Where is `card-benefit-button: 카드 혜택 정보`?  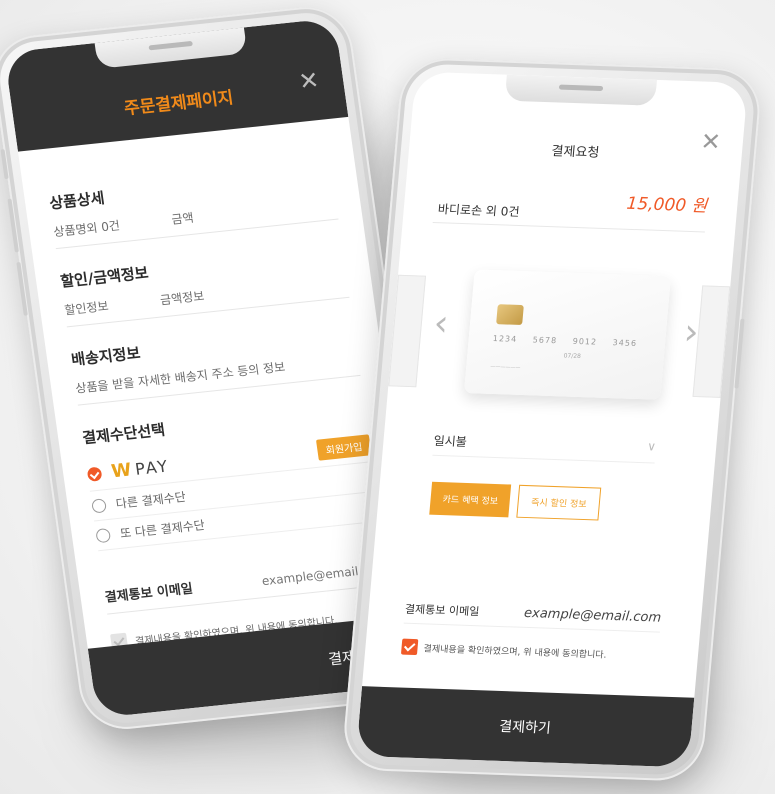
card-benefit-button: 카드 혜택 정보 is located at coordinates (470, 499).